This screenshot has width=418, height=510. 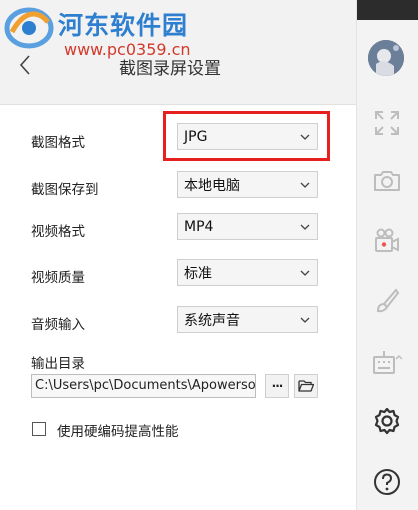 I want to click on settings-button, so click(x=387, y=421).